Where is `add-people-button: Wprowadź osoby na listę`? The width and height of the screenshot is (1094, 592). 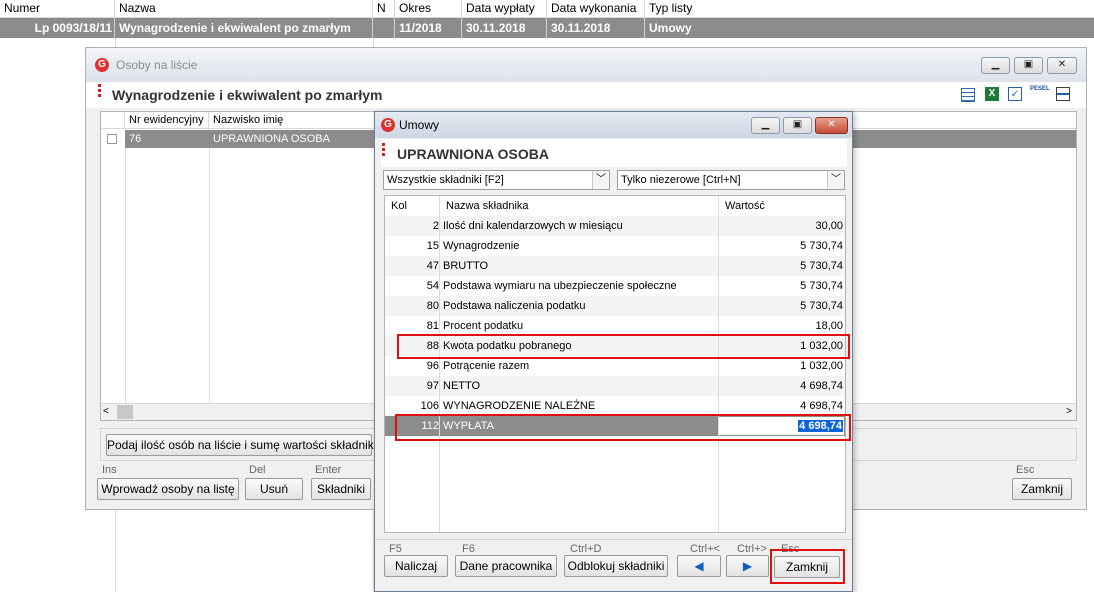
add-people-button: Wprowadź osoby na listę is located at coordinates (168, 489).